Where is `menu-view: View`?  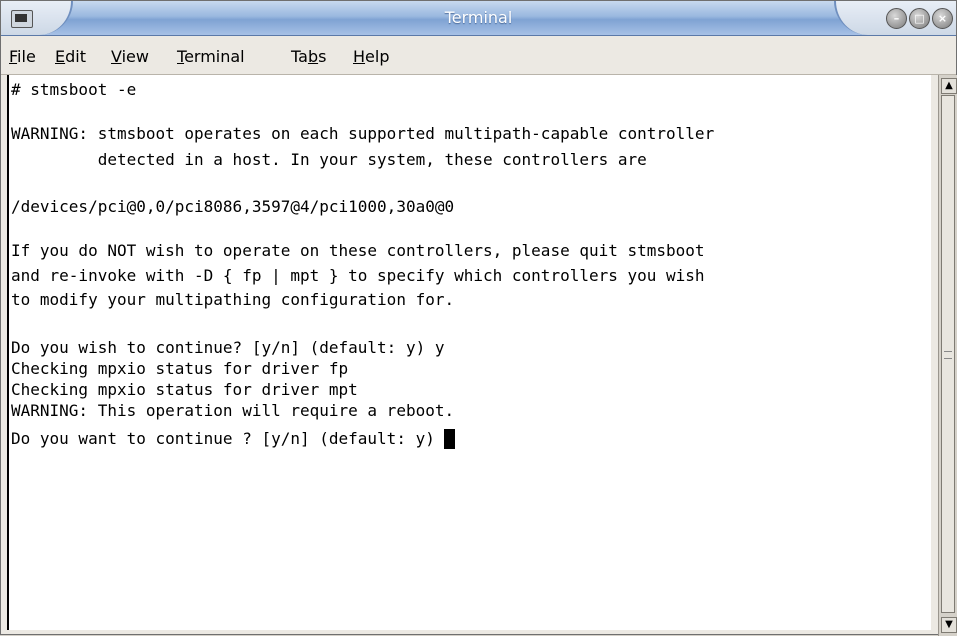 menu-view: View is located at coordinates (130, 56).